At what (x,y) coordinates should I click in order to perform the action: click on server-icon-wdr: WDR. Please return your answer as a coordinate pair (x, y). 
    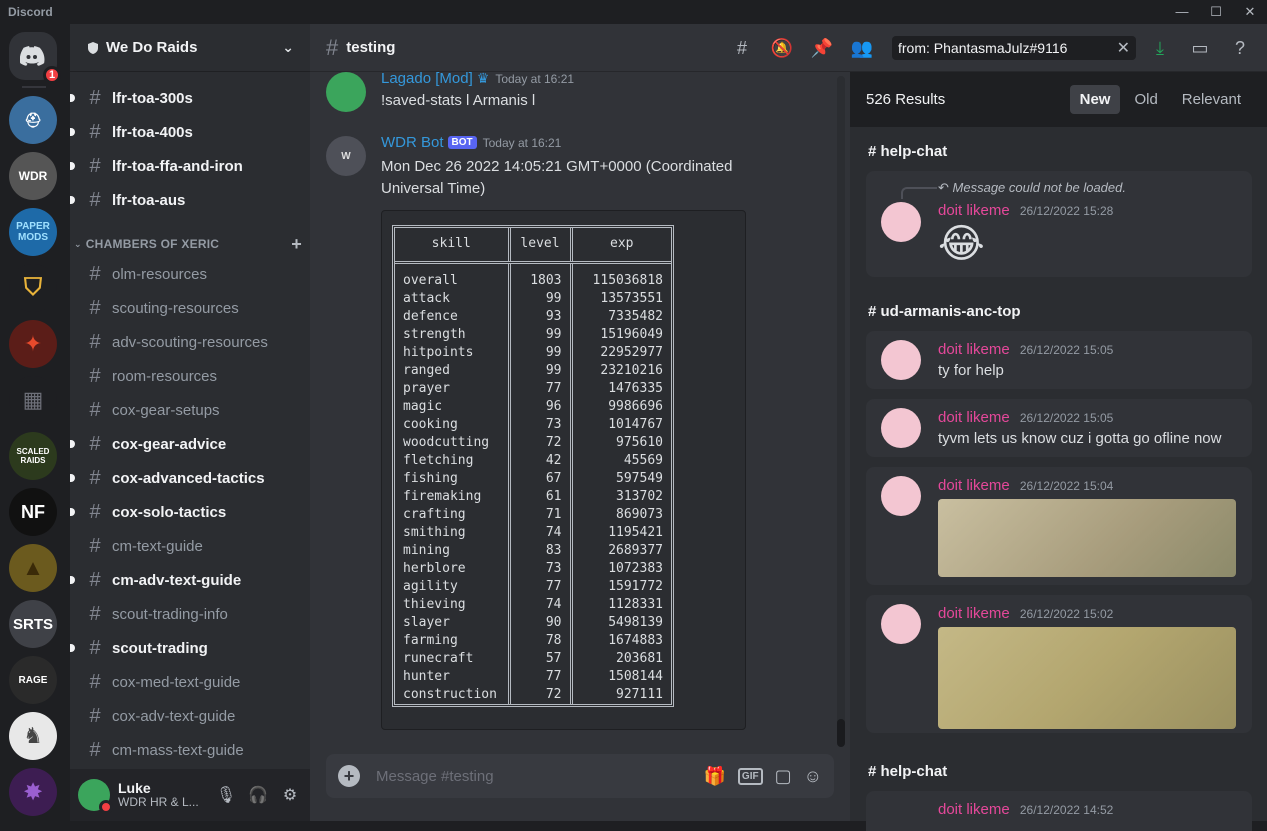
    Looking at the image, I should click on (33, 176).